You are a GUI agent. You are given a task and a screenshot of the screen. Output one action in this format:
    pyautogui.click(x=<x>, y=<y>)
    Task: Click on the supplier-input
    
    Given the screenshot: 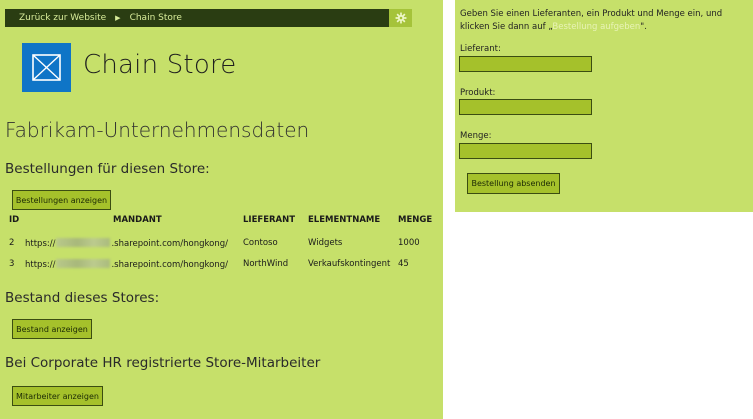 What is the action you would take?
    pyautogui.click(x=525, y=64)
    